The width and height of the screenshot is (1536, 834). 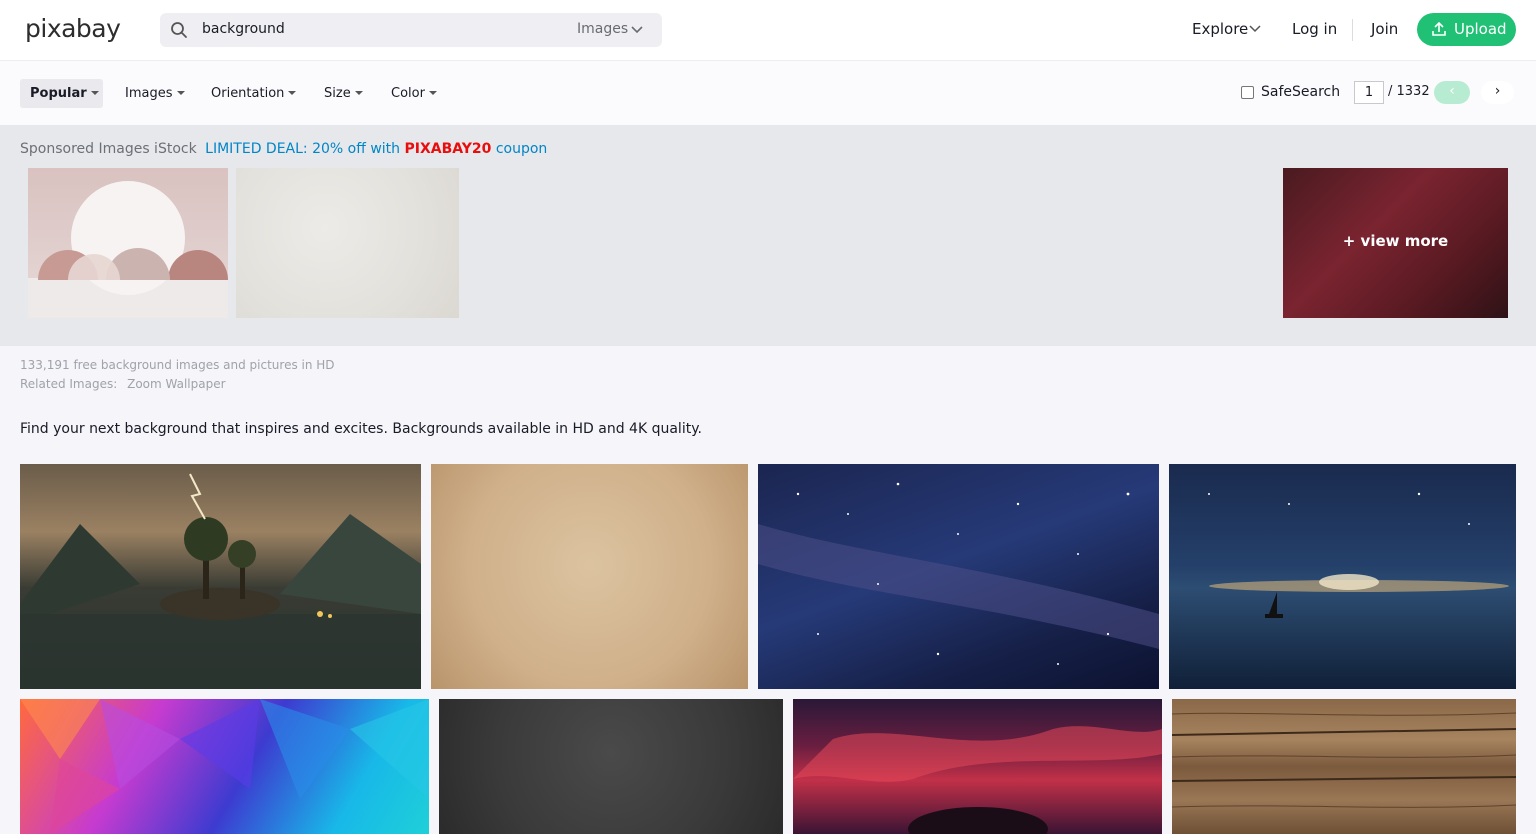 What do you see at coordinates (179, 30) in the screenshot?
I see `search-icon` at bounding box center [179, 30].